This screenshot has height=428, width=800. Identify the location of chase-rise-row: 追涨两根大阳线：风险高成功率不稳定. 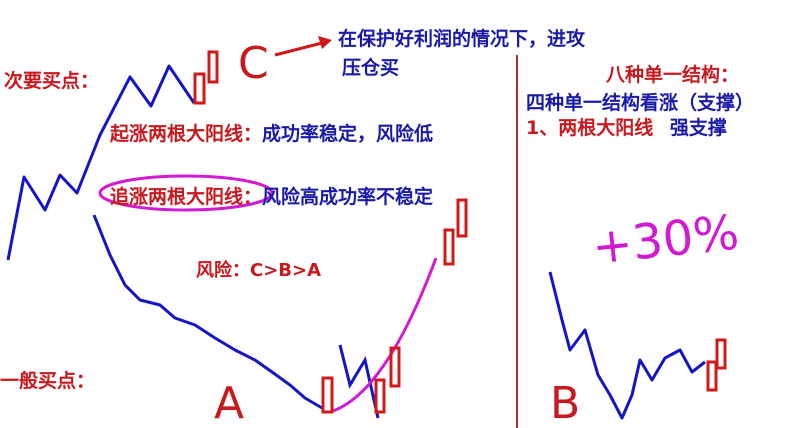
(271, 195).